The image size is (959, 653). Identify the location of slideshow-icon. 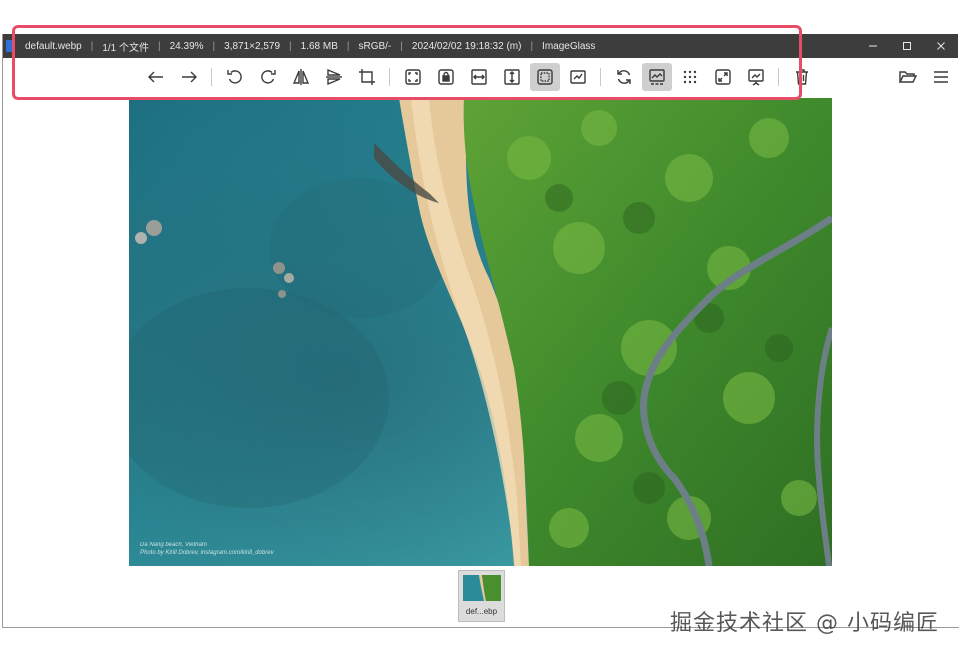
(755, 77).